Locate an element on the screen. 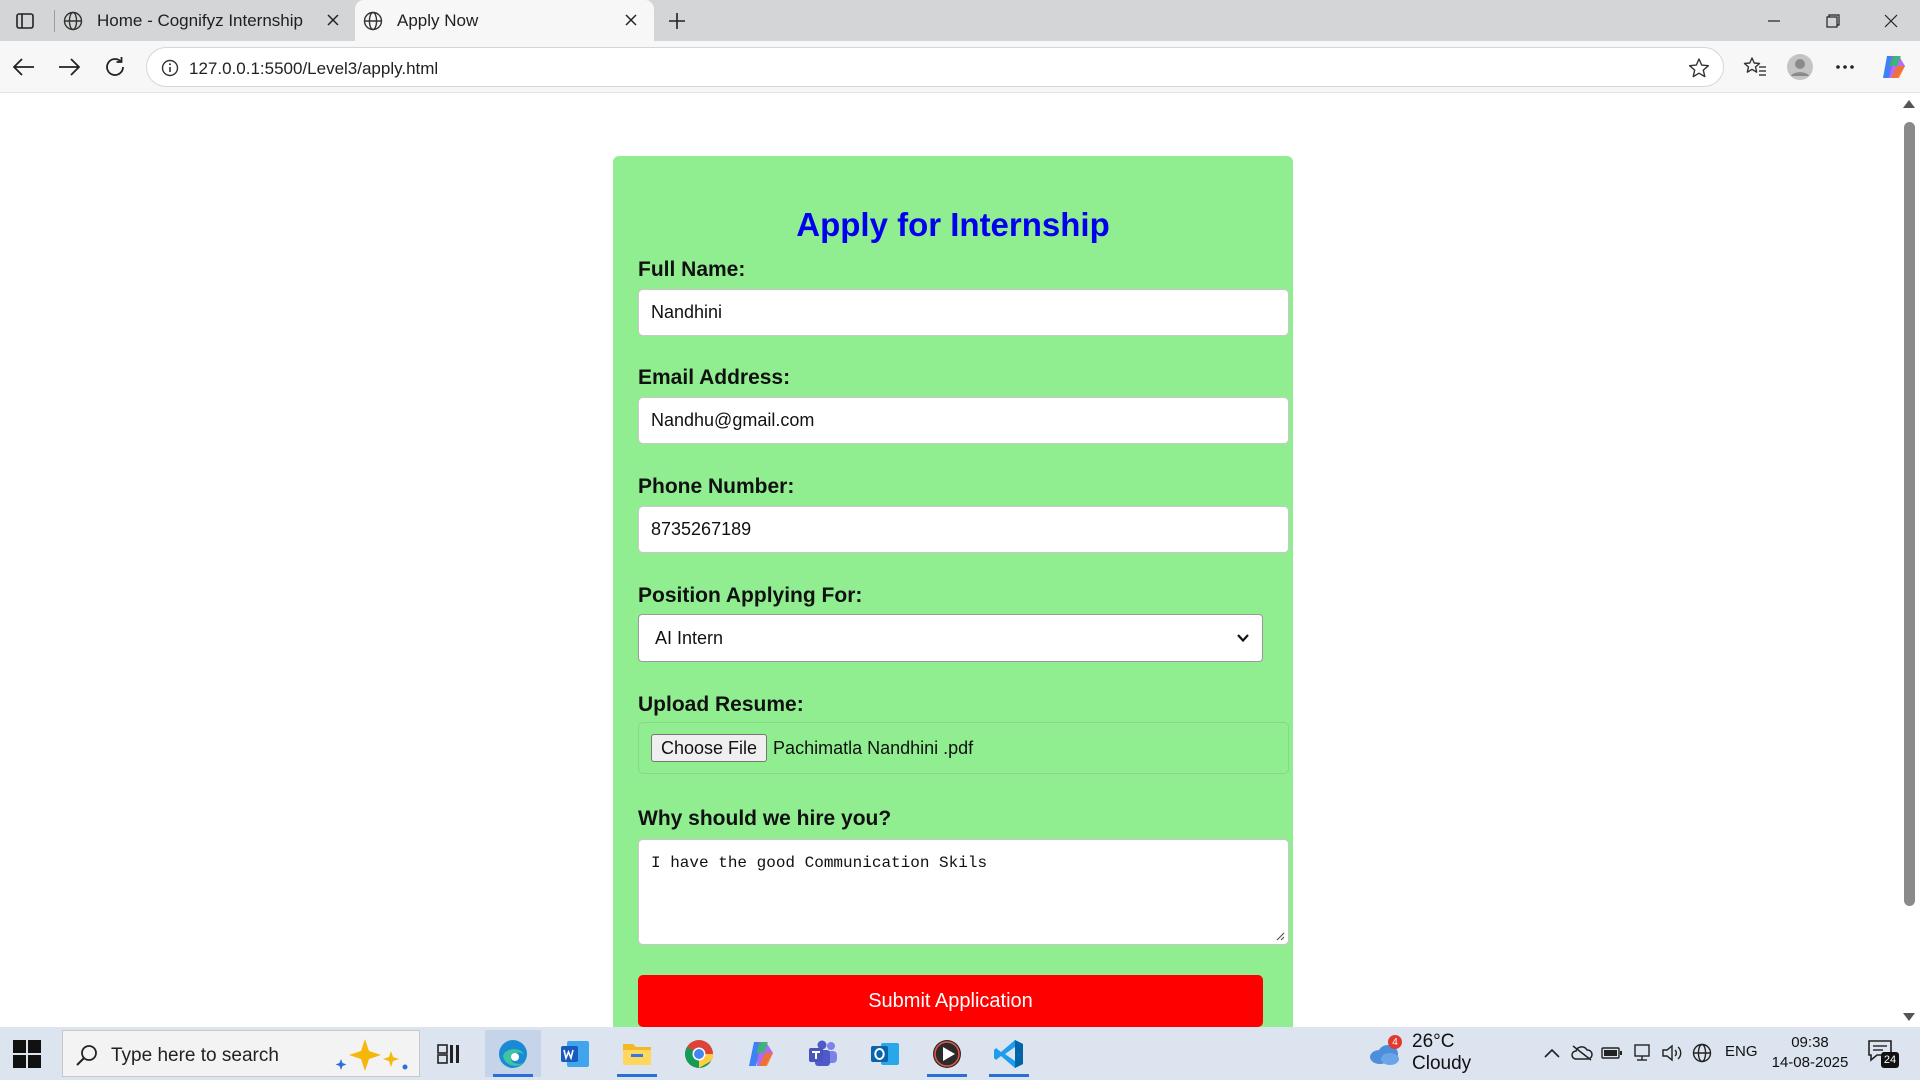 This screenshot has width=1920, height=1080. globe-language-icon is located at coordinates (1702, 1053).